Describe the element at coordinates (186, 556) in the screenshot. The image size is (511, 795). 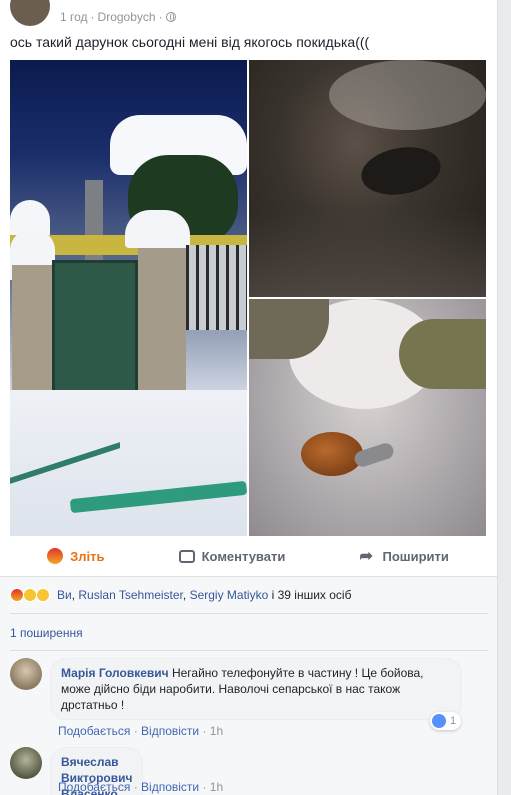
I see `comment-icon` at that location.